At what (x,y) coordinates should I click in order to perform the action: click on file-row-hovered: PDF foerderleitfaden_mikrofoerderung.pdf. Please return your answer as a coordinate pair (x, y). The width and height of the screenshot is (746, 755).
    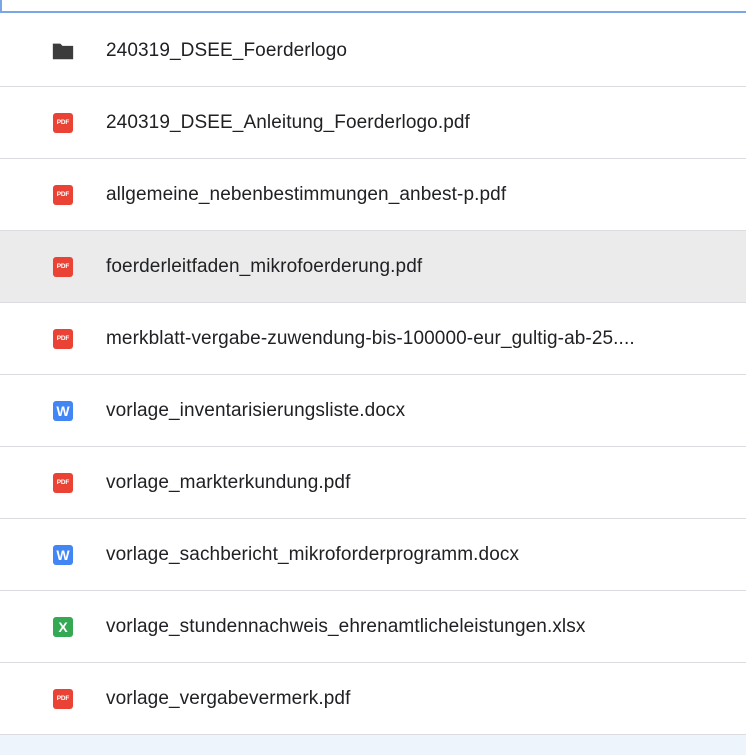
    Looking at the image, I should click on (373, 267).